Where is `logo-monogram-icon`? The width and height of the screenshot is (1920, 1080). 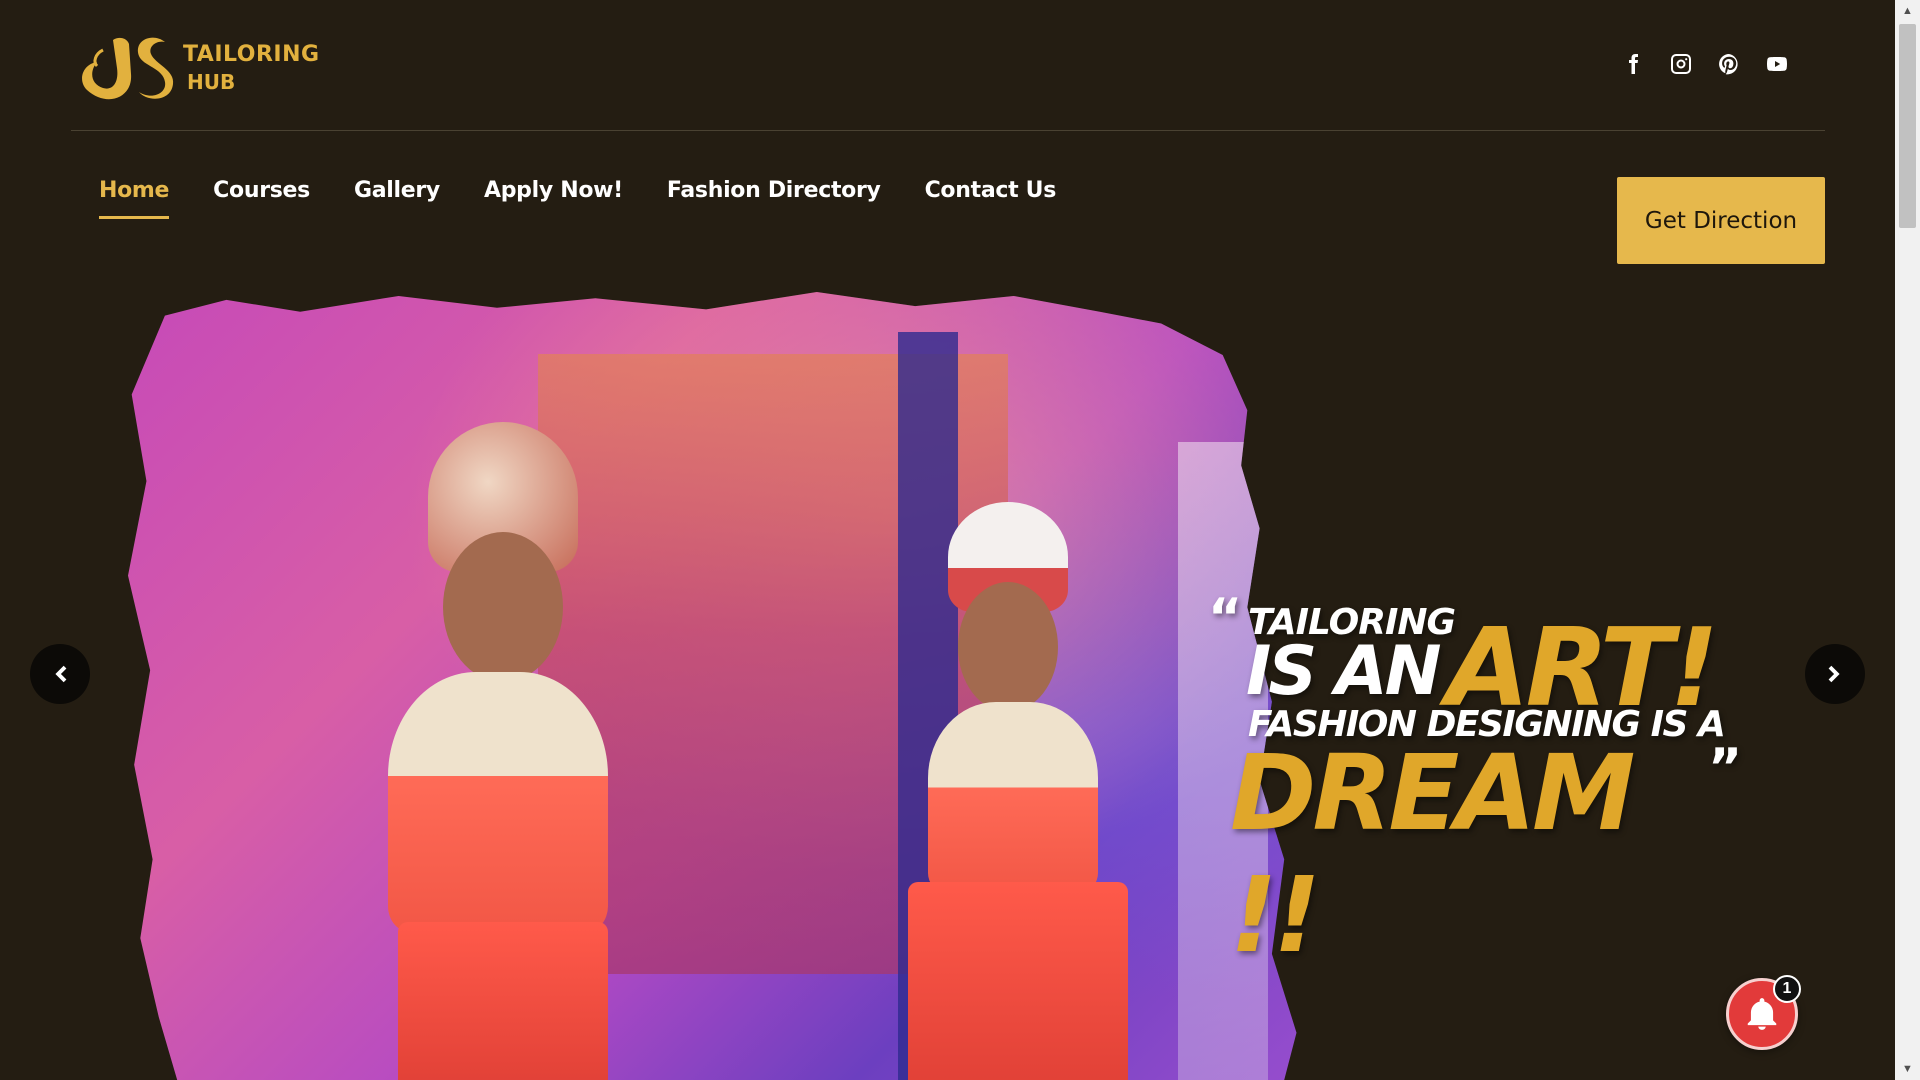 logo-monogram-icon is located at coordinates (128, 68).